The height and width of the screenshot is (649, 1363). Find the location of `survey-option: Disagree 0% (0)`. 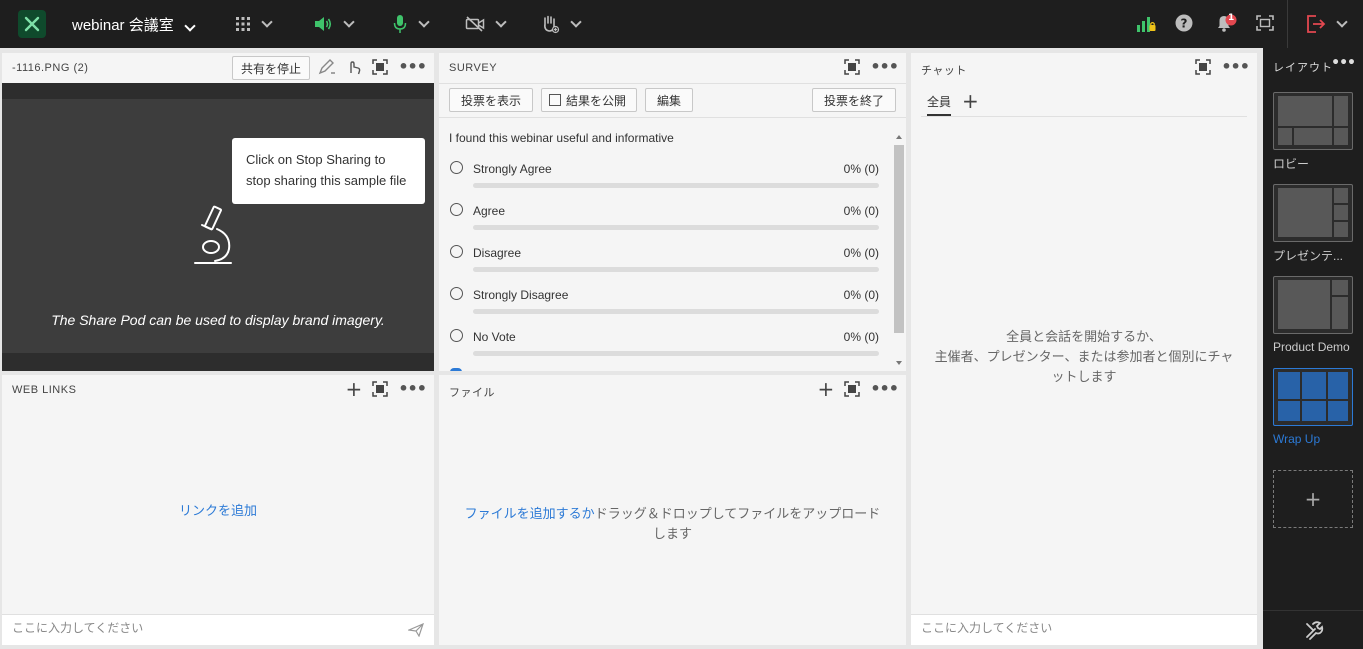

survey-option: Disagree 0% (0) is located at coordinates (664, 264).